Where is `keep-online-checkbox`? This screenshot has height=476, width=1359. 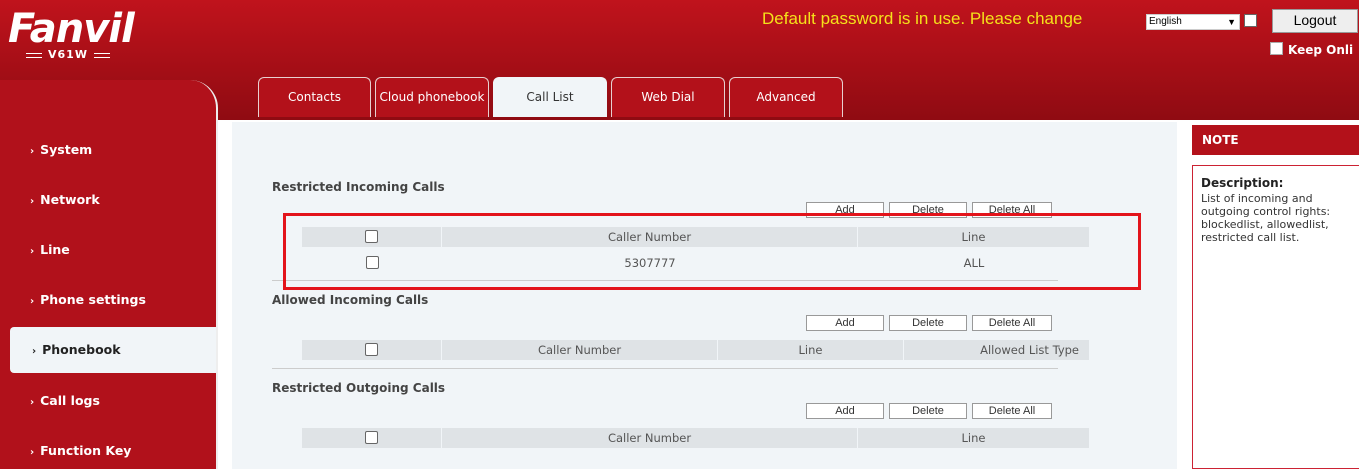 keep-online-checkbox is located at coordinates (1276, 48).